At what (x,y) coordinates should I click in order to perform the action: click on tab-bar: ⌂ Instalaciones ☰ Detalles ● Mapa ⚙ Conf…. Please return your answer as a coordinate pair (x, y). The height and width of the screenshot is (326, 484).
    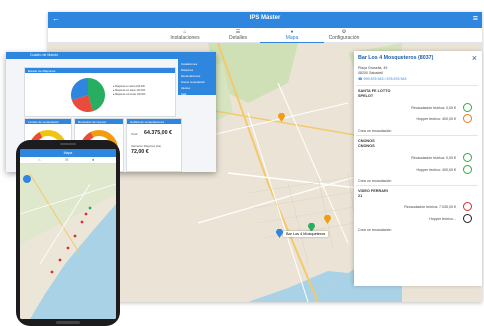
    Looking at the image, I should click on (265, 36).